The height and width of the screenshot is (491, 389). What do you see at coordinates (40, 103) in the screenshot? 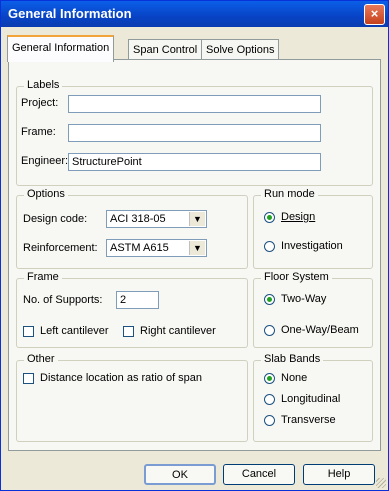
I see `project-label: Project:` at bounding box center [40, 103].